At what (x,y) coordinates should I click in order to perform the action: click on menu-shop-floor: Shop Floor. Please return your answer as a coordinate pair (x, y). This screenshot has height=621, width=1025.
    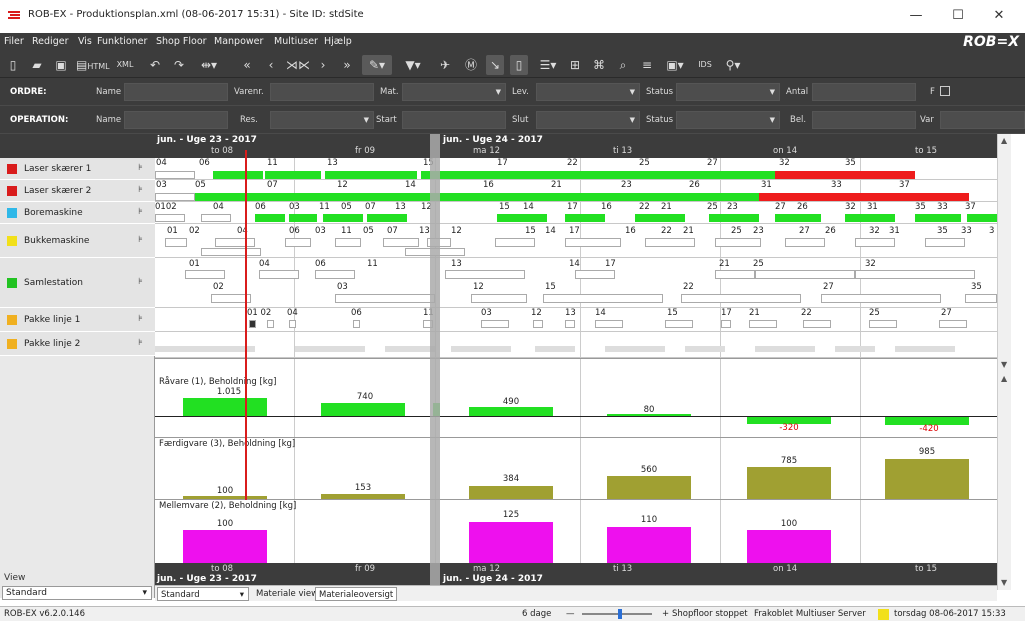
    Looking at the image, I should click on (181, 41).